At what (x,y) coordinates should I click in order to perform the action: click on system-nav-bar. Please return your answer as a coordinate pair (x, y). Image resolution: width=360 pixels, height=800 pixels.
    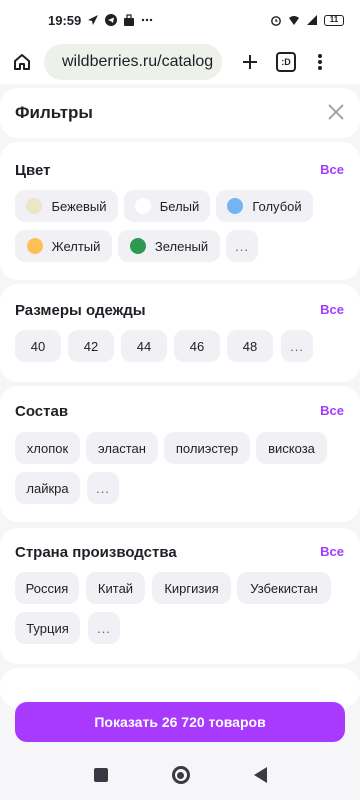
    Looking at the image, I should click on (180, 775).